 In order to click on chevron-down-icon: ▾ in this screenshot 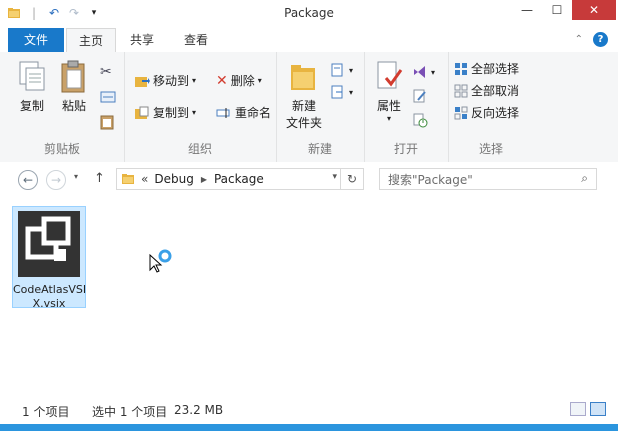, I will do `click(76, 176)`.